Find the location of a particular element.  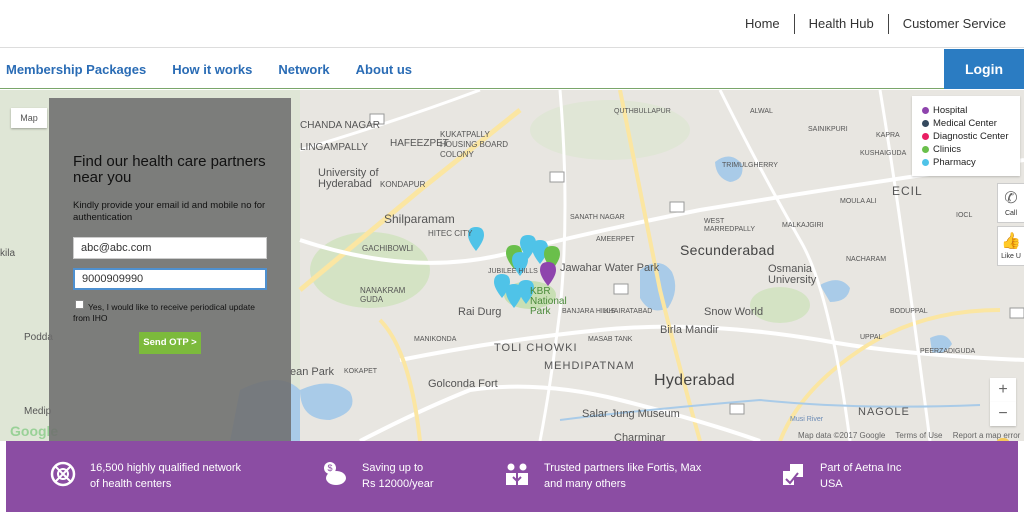

map-label: ECIL is located at coordinates (907, 191).